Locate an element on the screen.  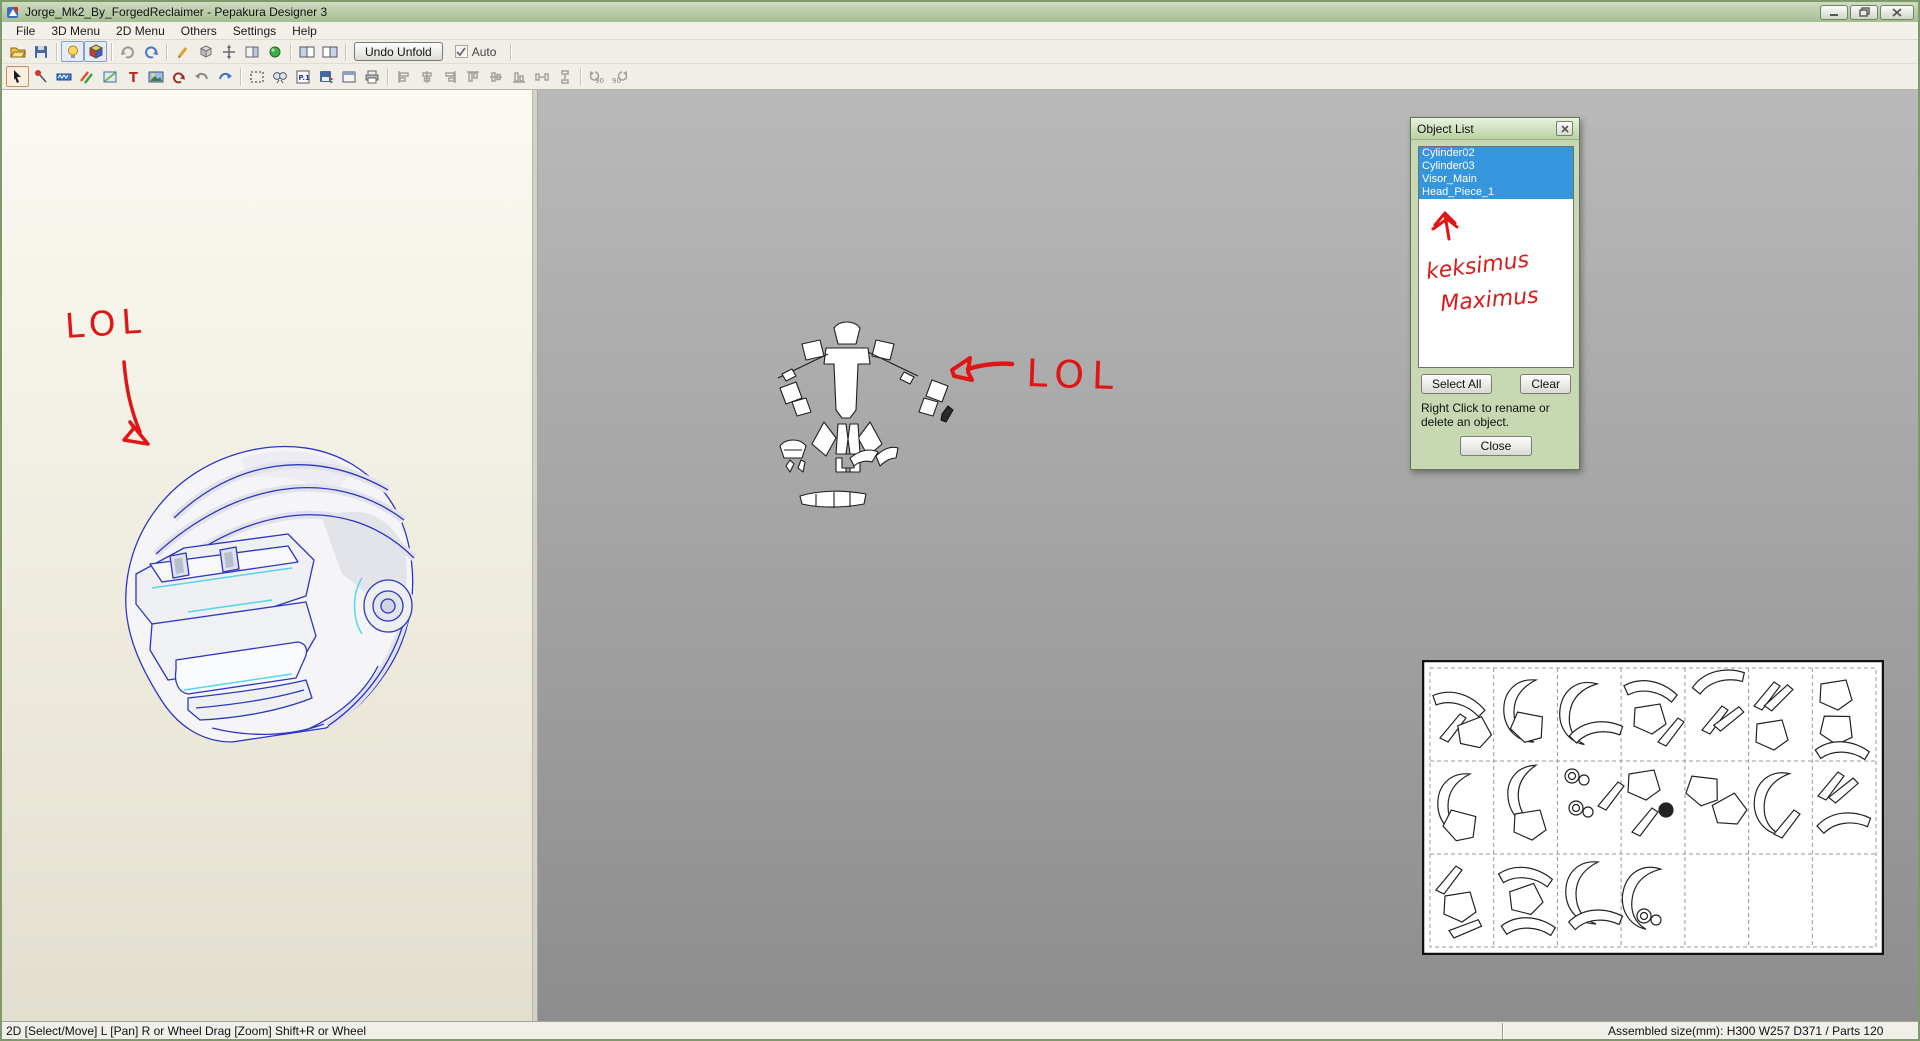
window-icon is located at coordinates (348, 76).